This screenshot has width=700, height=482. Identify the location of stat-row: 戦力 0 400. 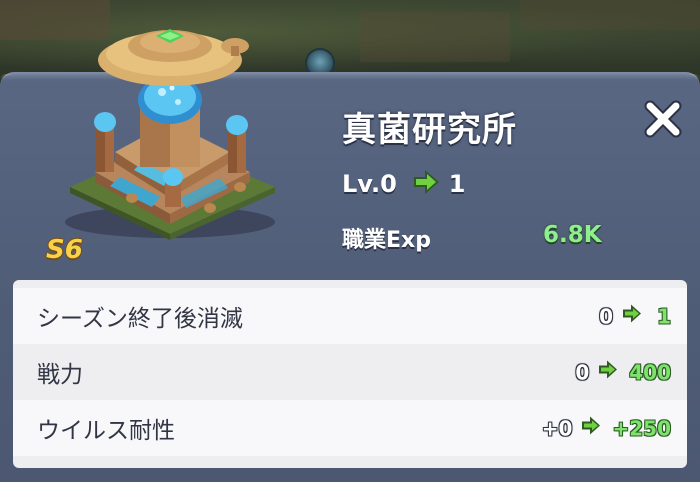
(350, 372).